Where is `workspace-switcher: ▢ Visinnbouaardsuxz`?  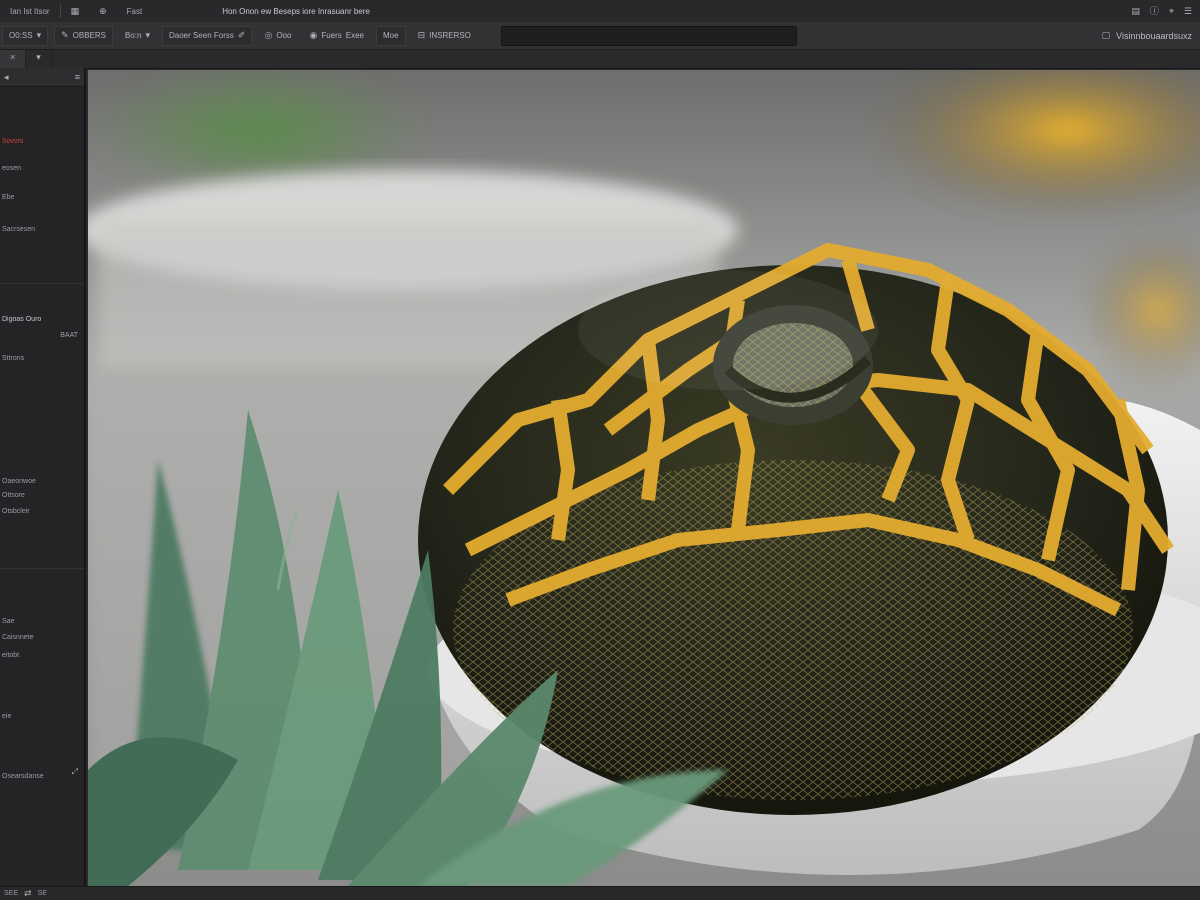 workspace-switcher: ▢ Visinnbouaardsuxz is located at coordinates (1151, 36).